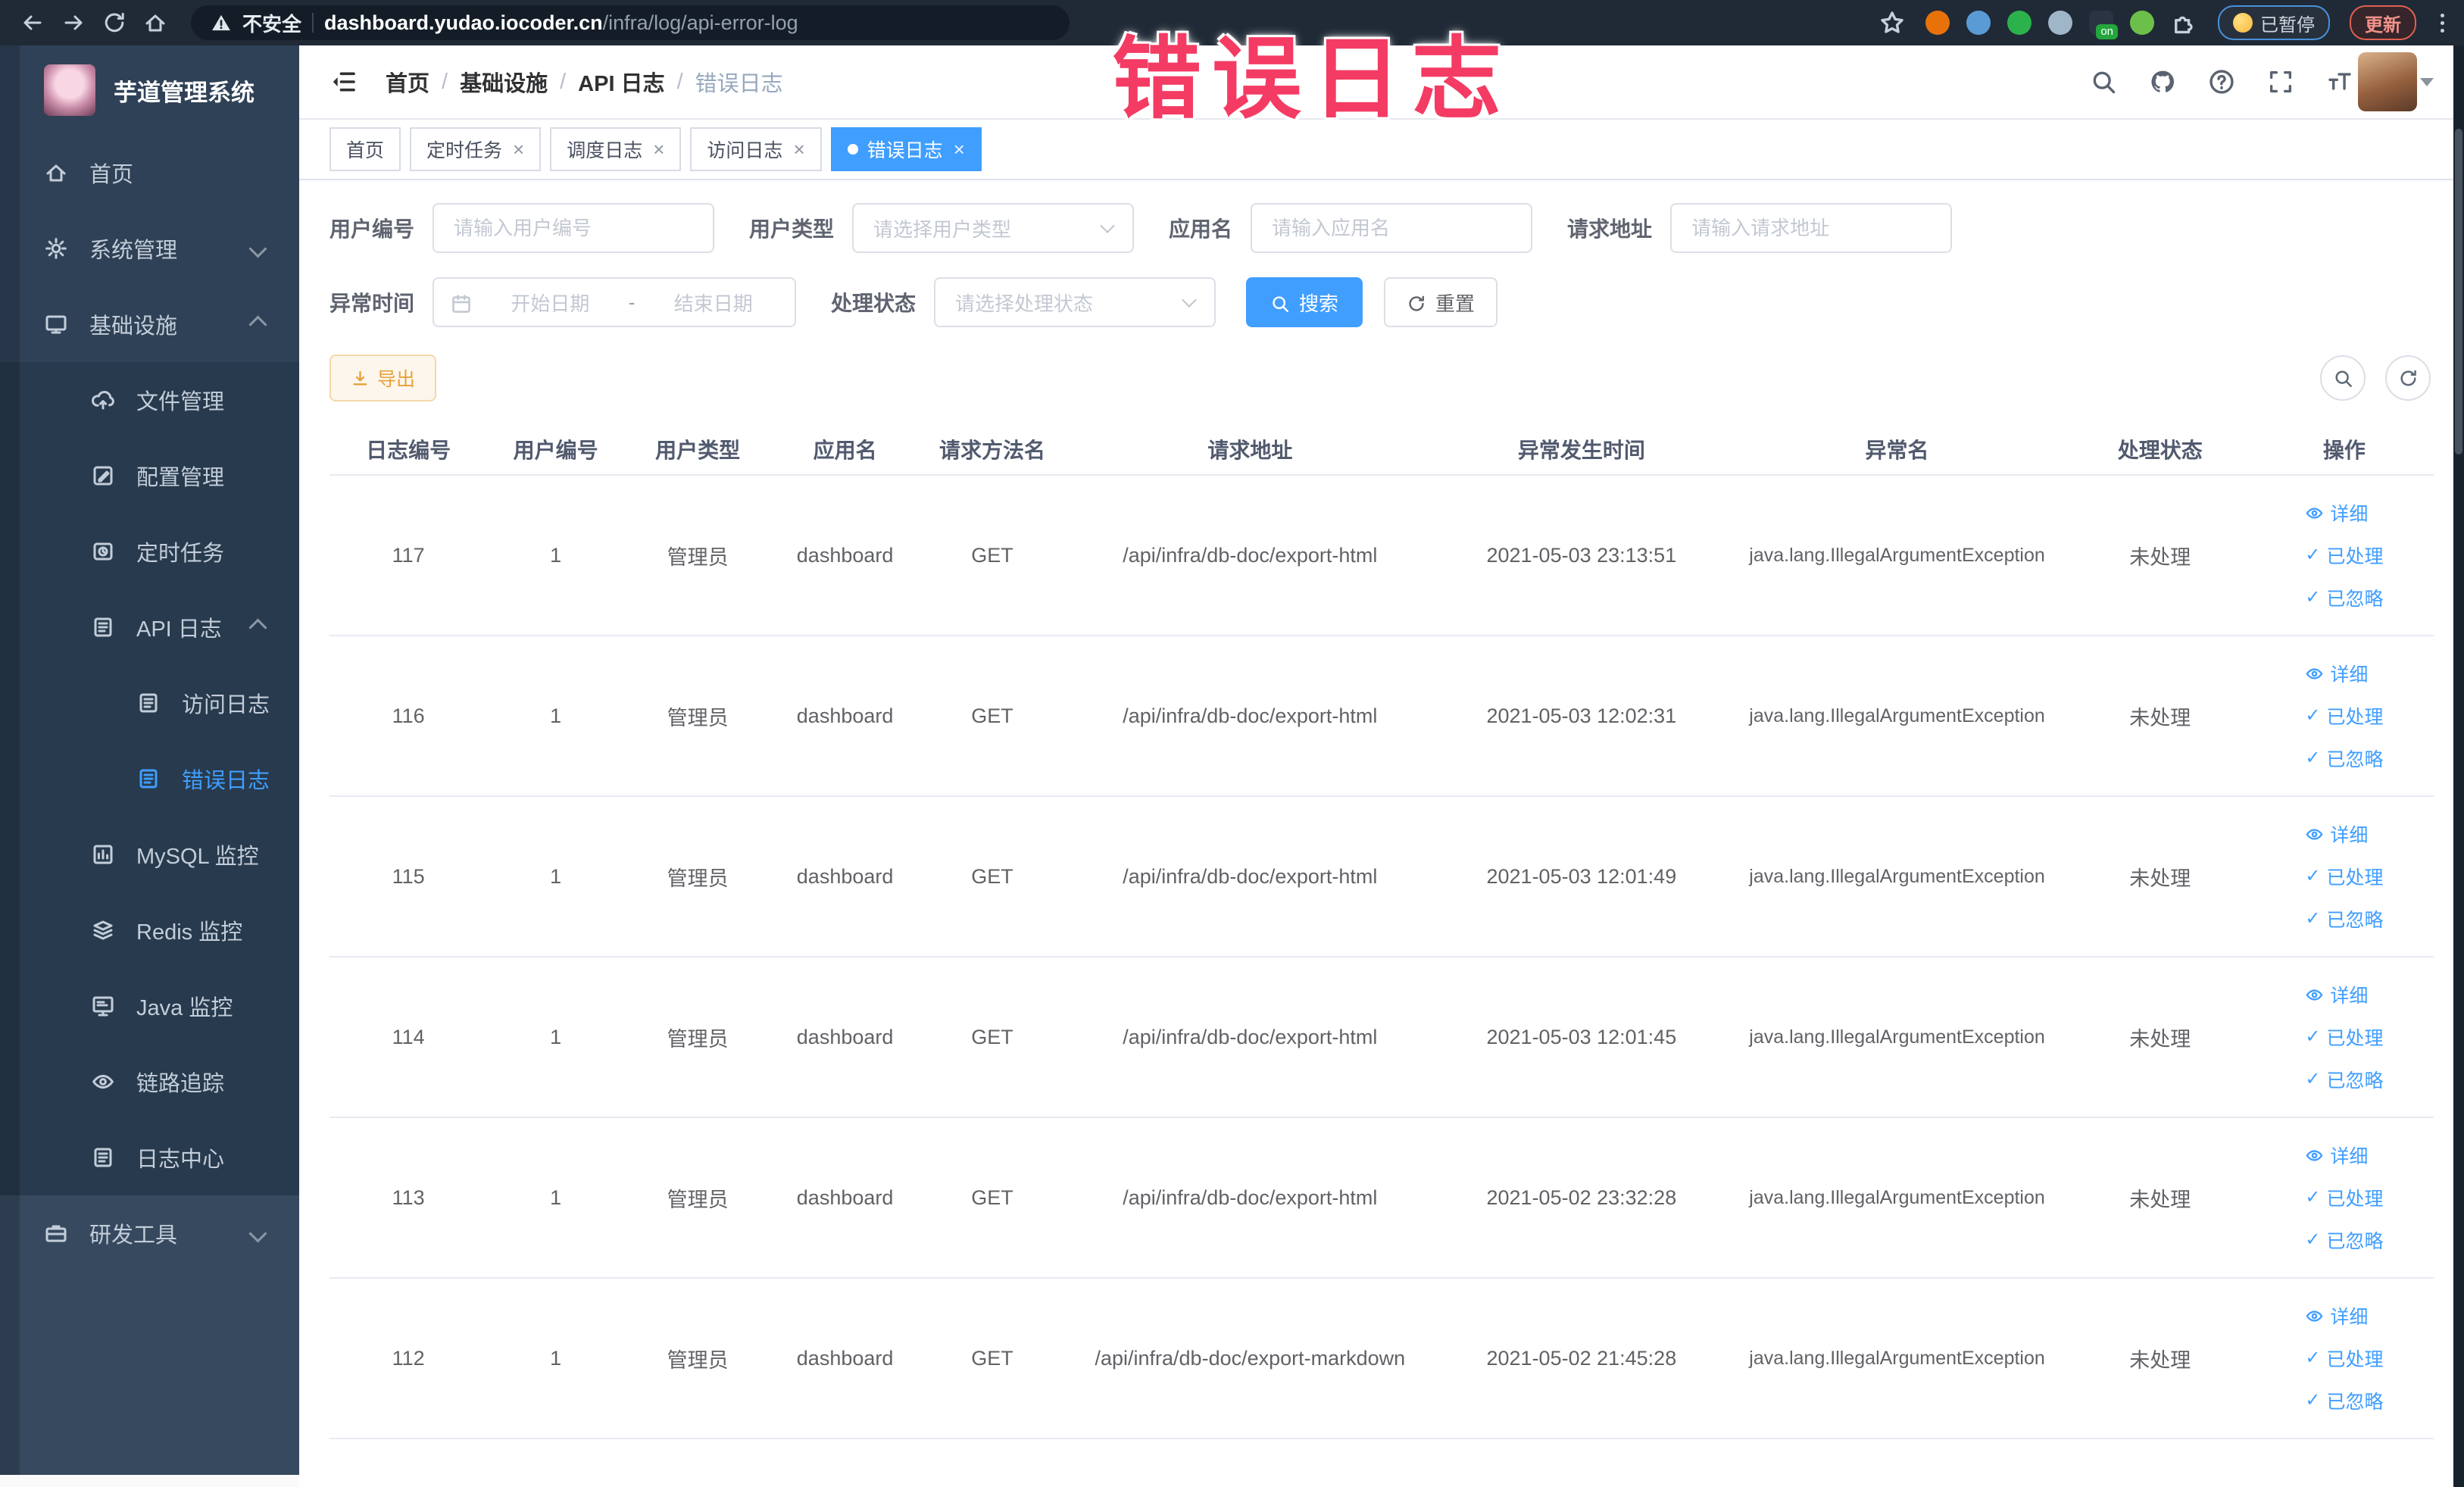 The width and height of the screenshot is (2464, 1487). I want to click on github-button, so click(2162, 81).